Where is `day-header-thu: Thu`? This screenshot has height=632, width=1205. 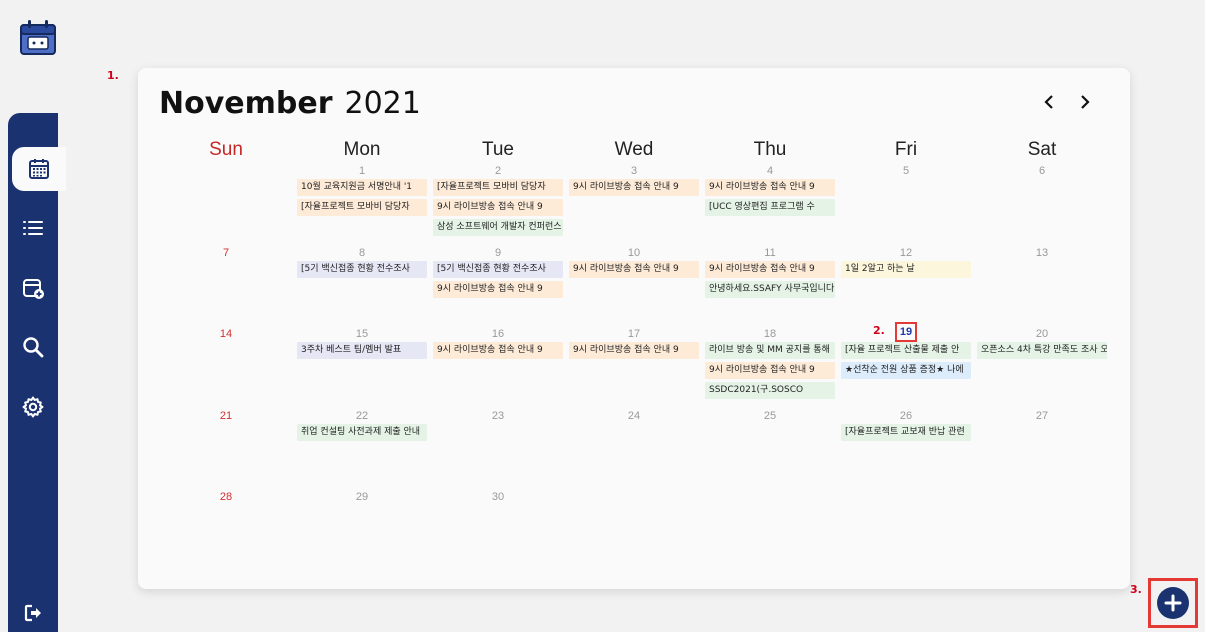
day-header-thu: Thu is located at coordinates (770, 149).